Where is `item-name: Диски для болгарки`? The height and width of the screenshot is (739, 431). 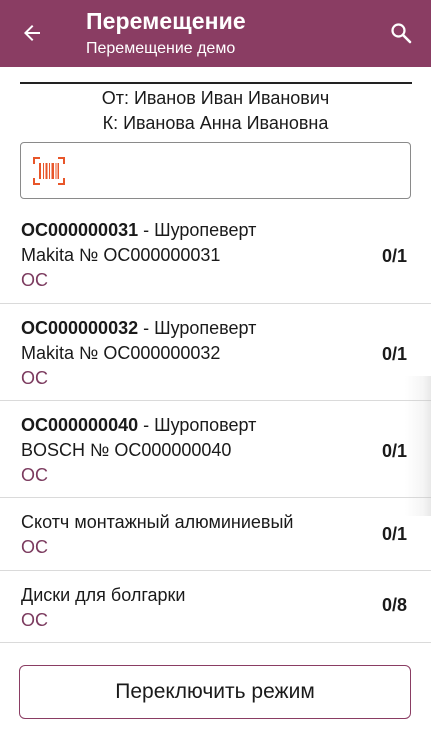
item-name: Диски для болгарки is located at coordinates (103, 595).